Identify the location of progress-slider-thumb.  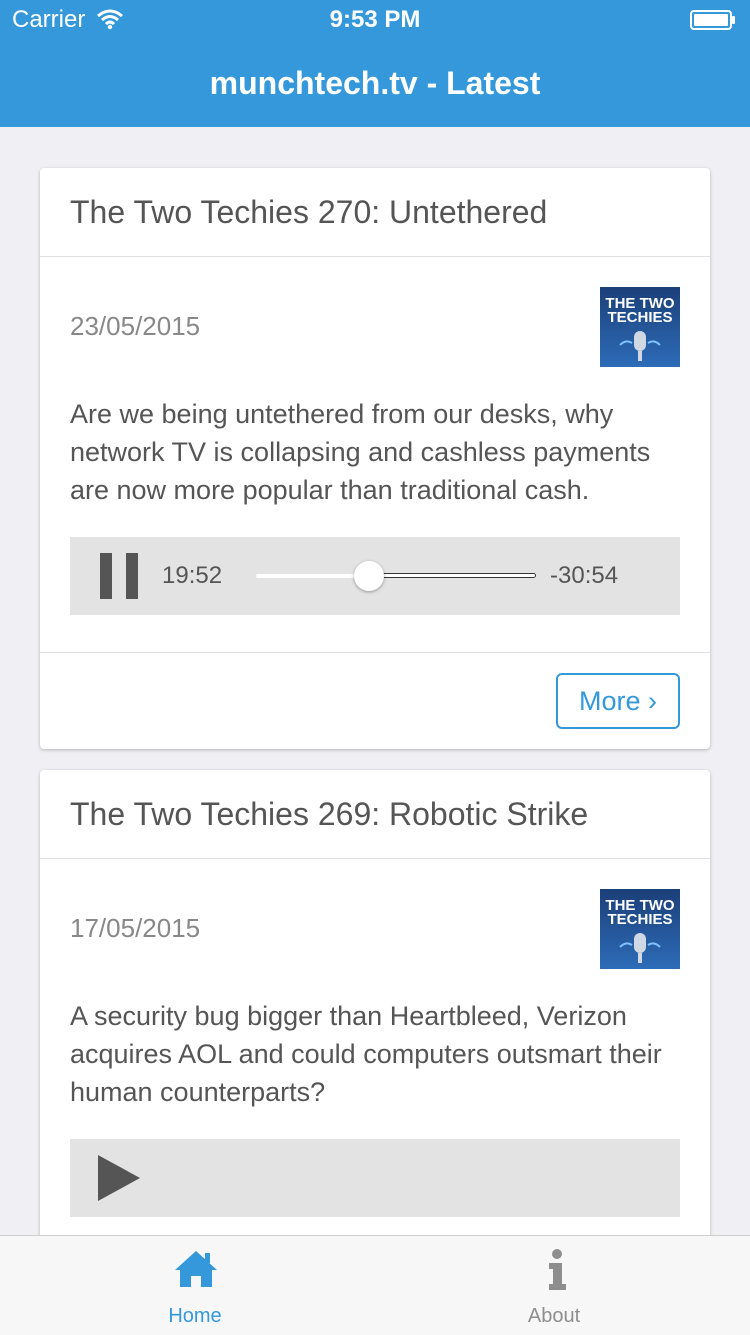
(369, 576).